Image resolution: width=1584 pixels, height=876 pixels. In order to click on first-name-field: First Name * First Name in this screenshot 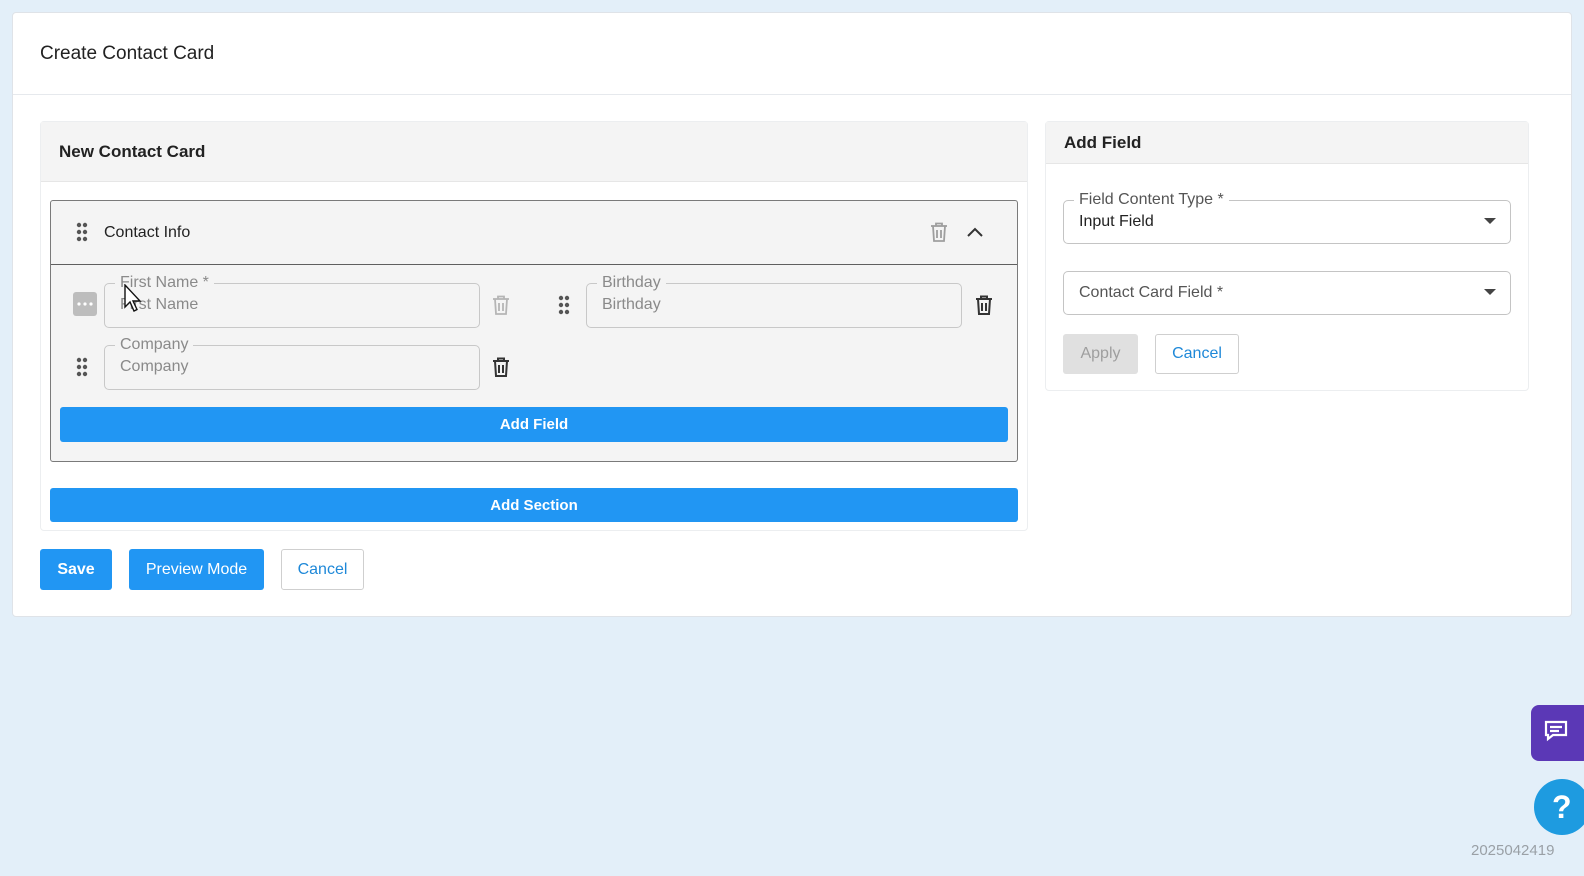, I will do `click(292, 300)`.